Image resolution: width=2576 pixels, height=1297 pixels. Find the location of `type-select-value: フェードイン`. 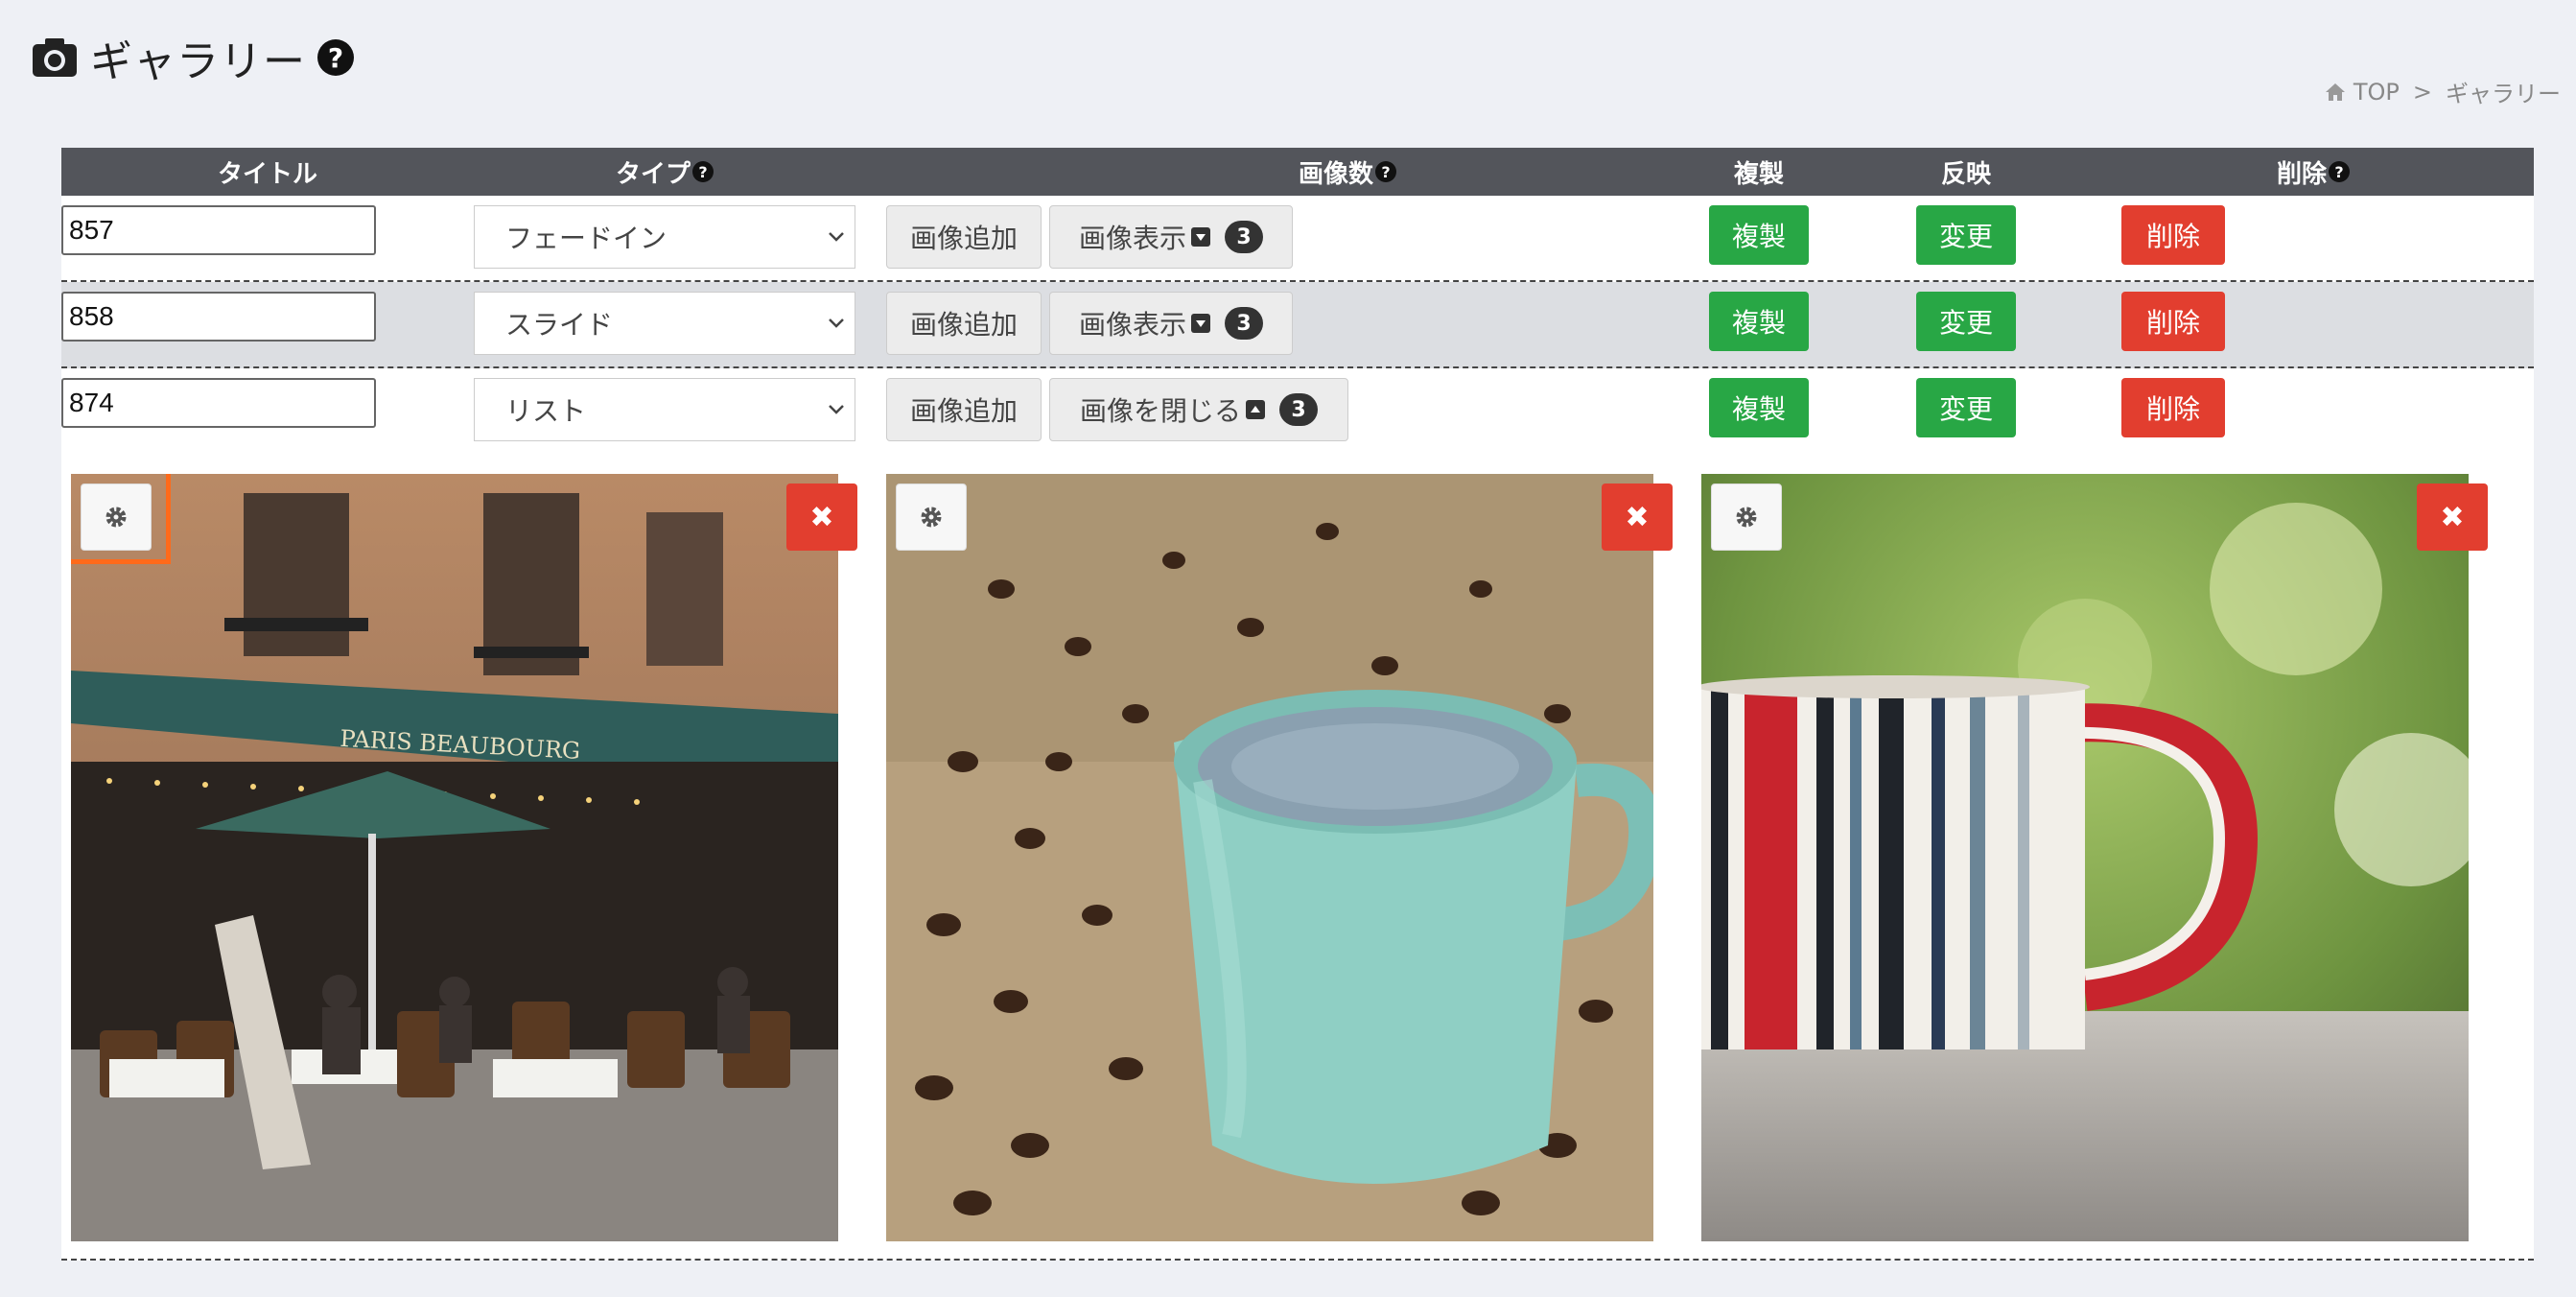

type-select-value: フェードイン is located at coordinates (586, 239).